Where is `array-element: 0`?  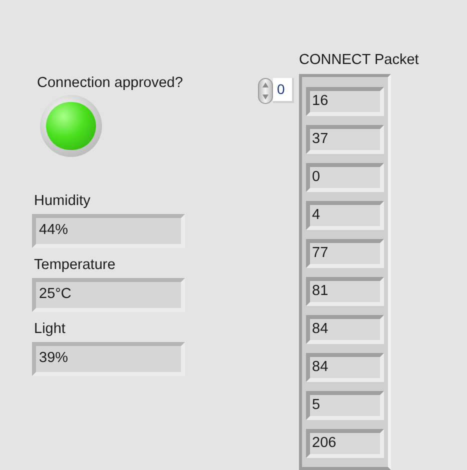 array-element: 0 is located at coordinates (345, 177).